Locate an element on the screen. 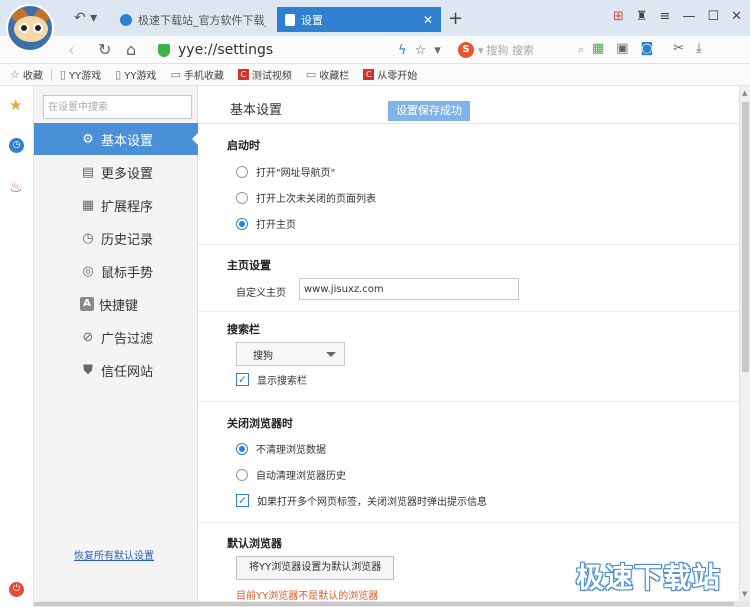 Image resolution: width=750 pixels, height=607 pixels. exit-icon: ⏻ is located at coordinates (16, 589).